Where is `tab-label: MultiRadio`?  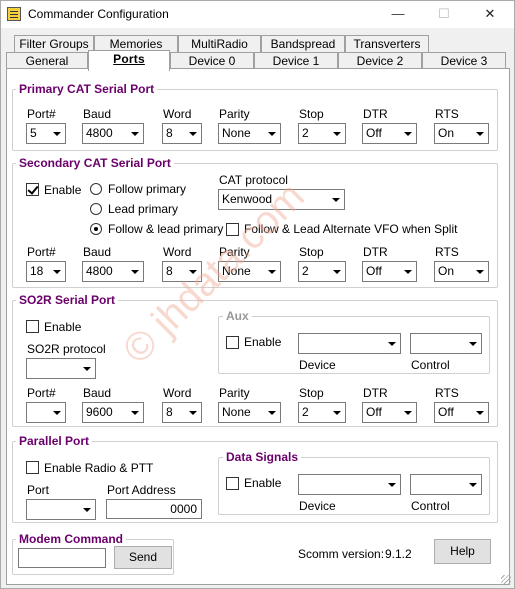 tab-label: MultiRadio is located at coordinates (219, 44).